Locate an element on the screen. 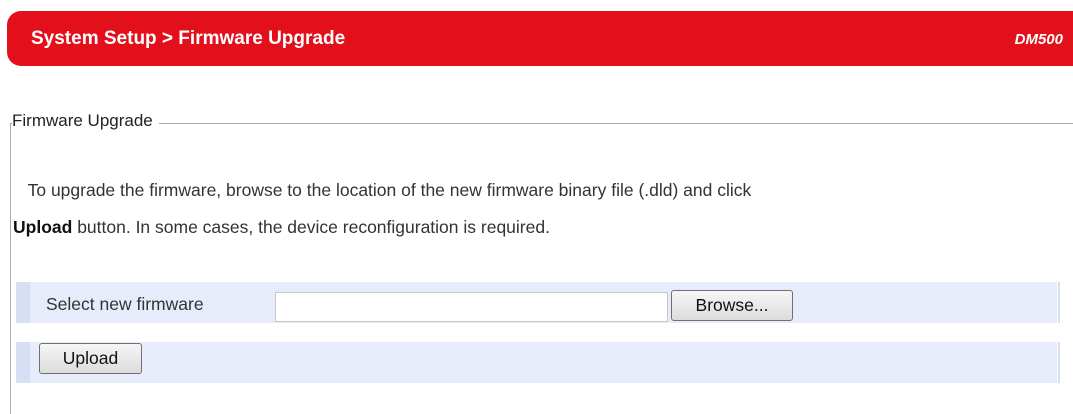  upload-button: Upload is located at coordinates (90, 358).